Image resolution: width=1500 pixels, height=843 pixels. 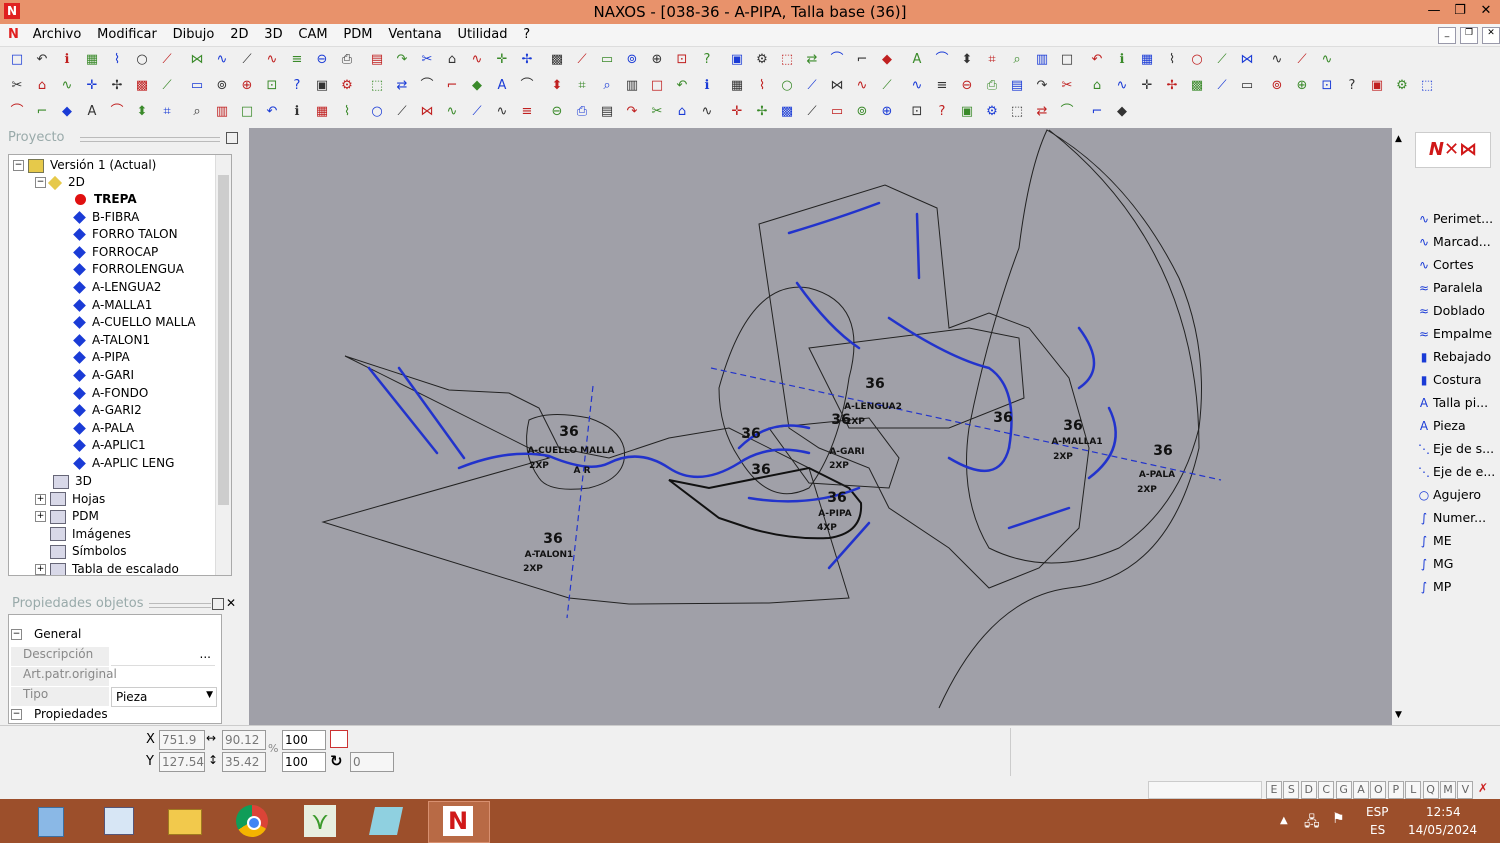 What do you see at coordinates (106, 199) in the screenshot?
I see `tree-piece: TREPA` at bounding box center [106, 199].